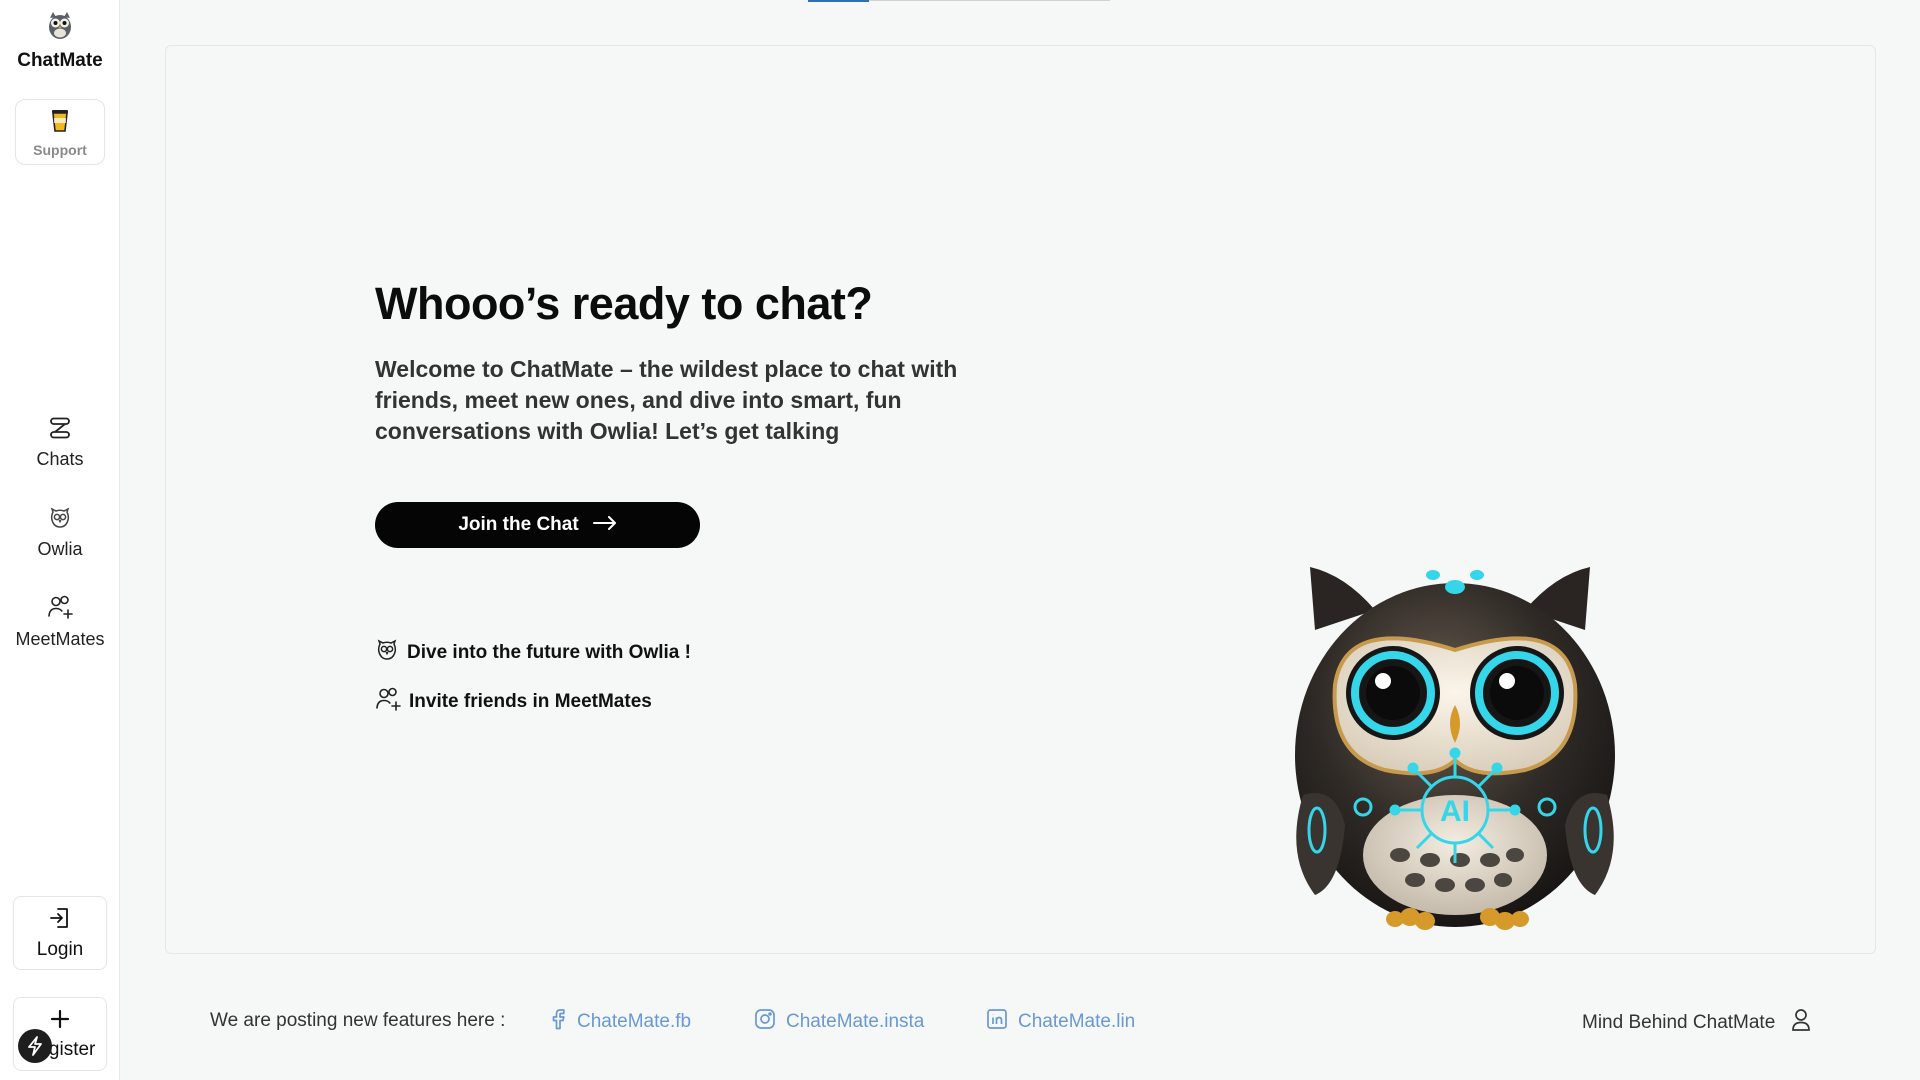 Image resolution: width=1920 pixels, height=1080 pixels. I want to click on login-icon, so click(60, 920).